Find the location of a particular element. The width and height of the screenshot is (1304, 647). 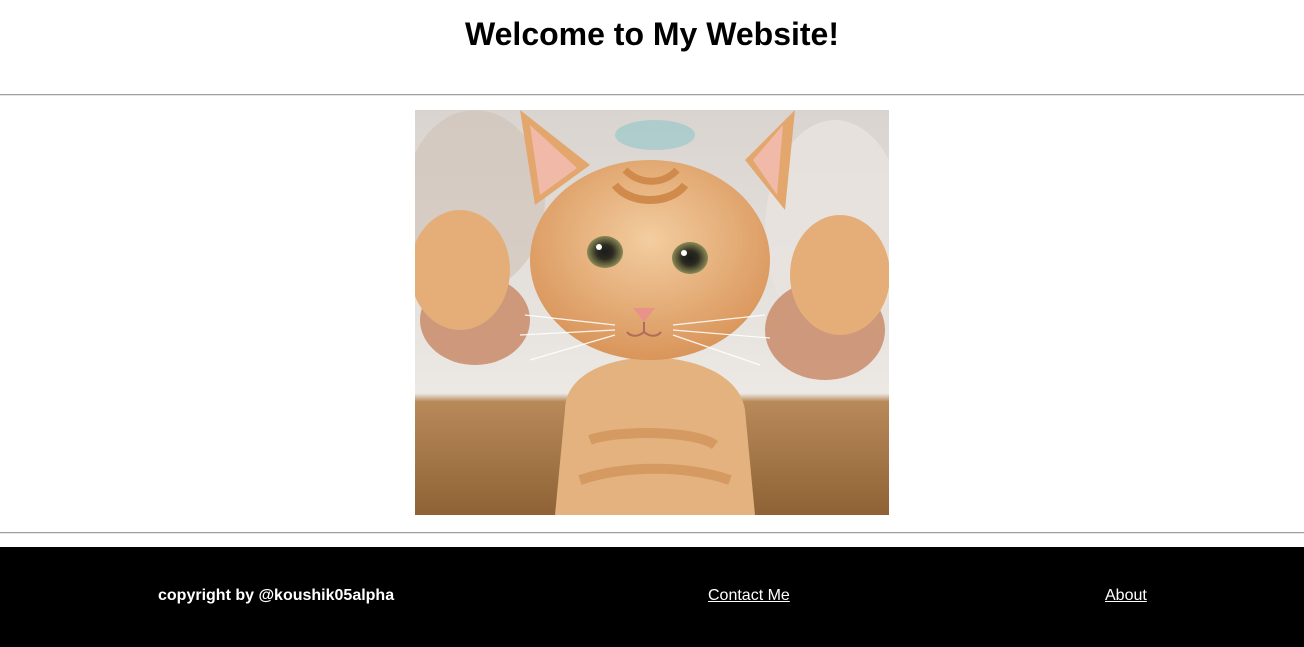

copyright-text: copyright by @koushik05alpha is located at coordinates (276, 595).